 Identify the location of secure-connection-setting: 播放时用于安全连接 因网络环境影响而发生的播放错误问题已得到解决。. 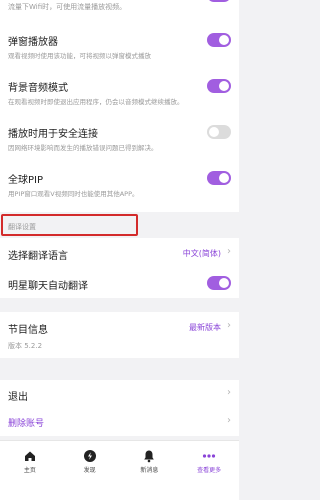
(119, 138).